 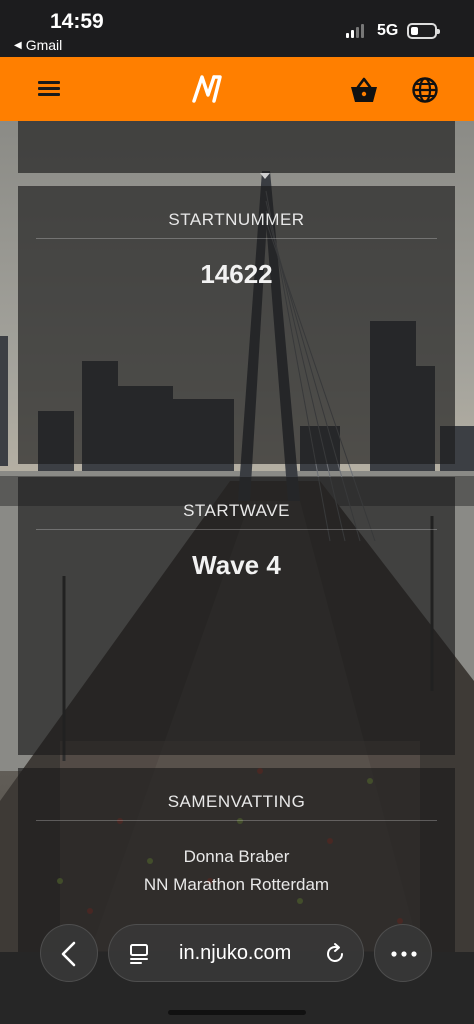 I want to click on globe-icon, so click(x=425, y=90).